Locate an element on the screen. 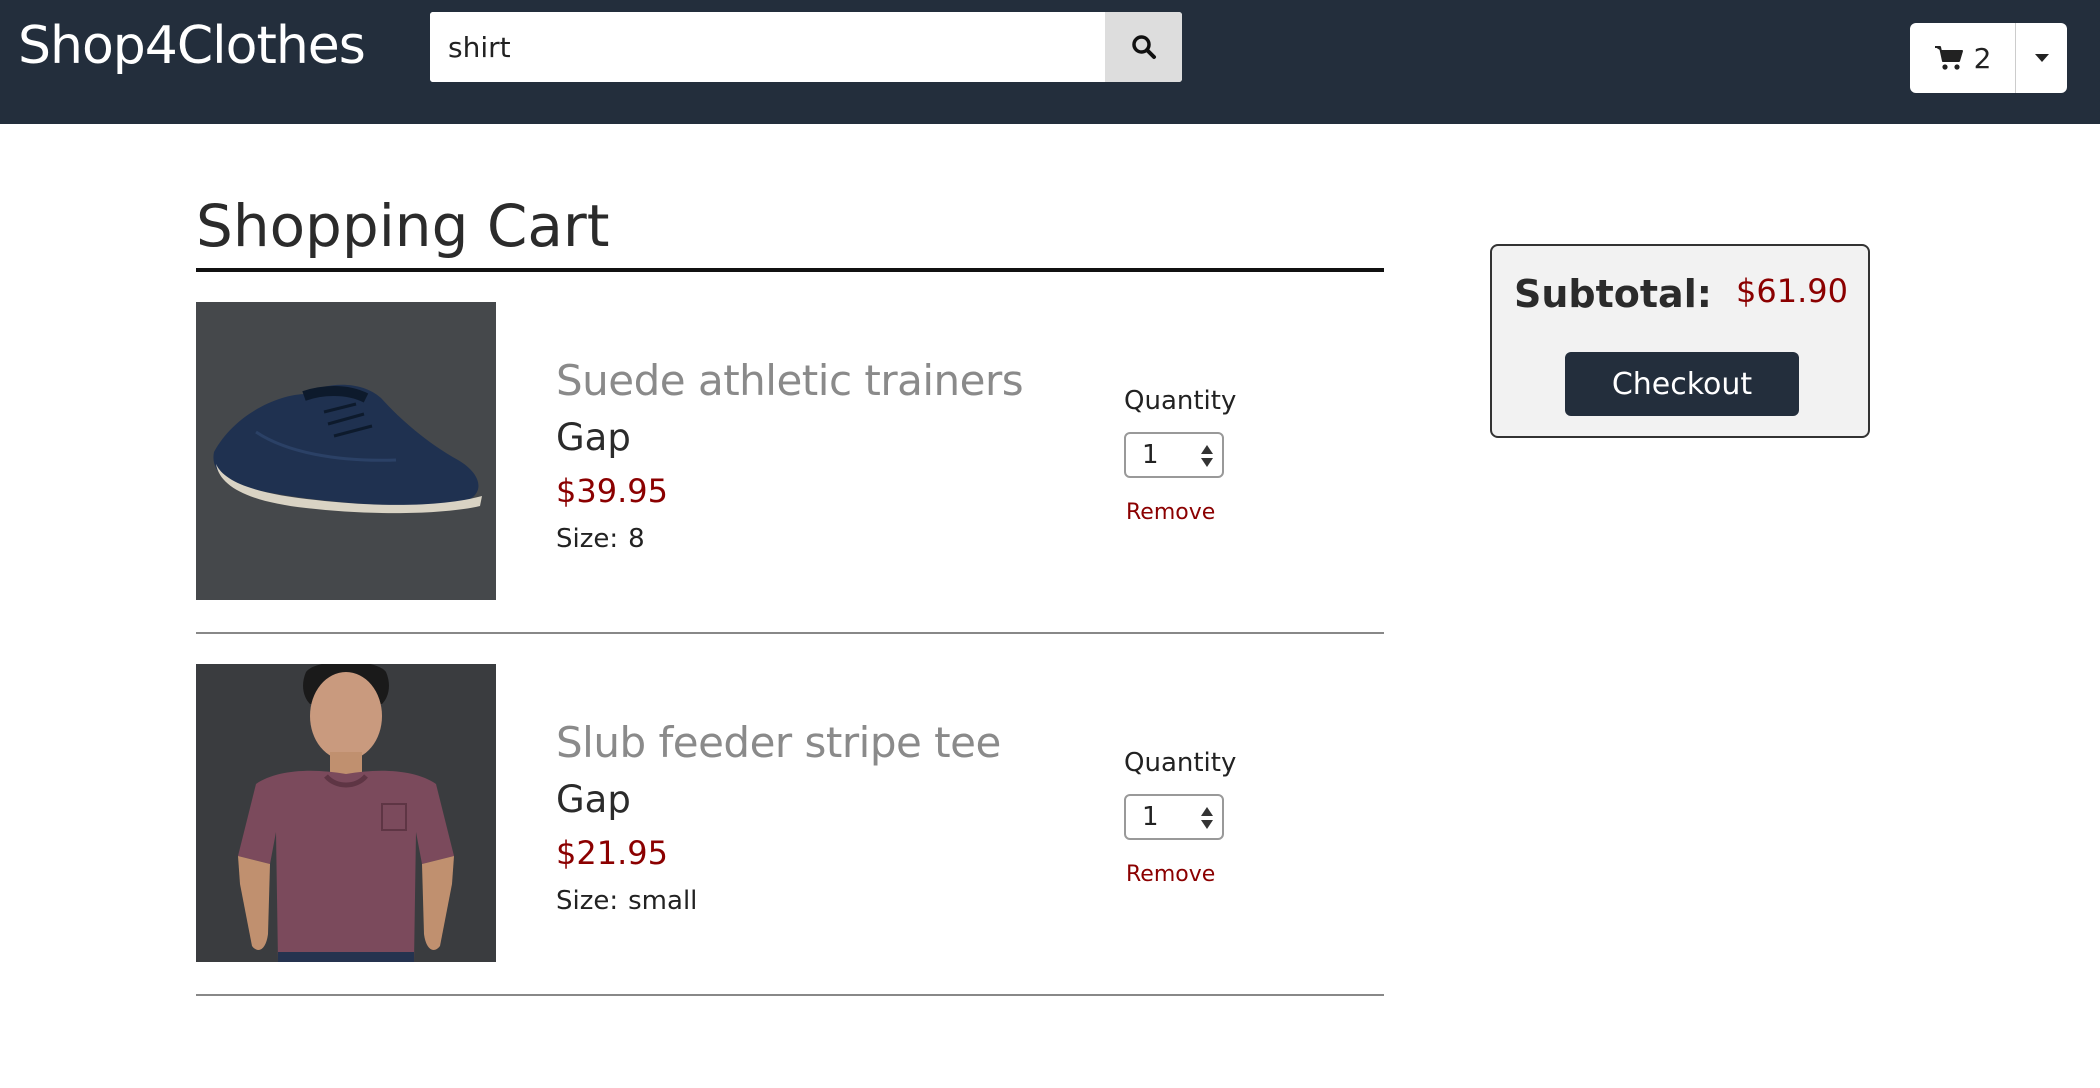 The image size is (2100, 1088). product-price: $21.95 is located at coordinates (612, 853).